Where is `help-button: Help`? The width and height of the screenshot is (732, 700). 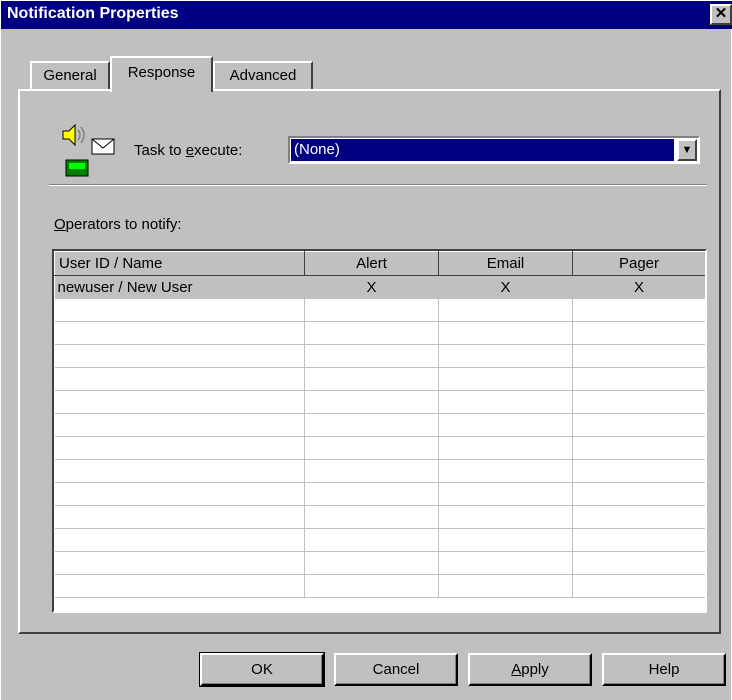
help-button: Help is located at coordinates (664, 669).